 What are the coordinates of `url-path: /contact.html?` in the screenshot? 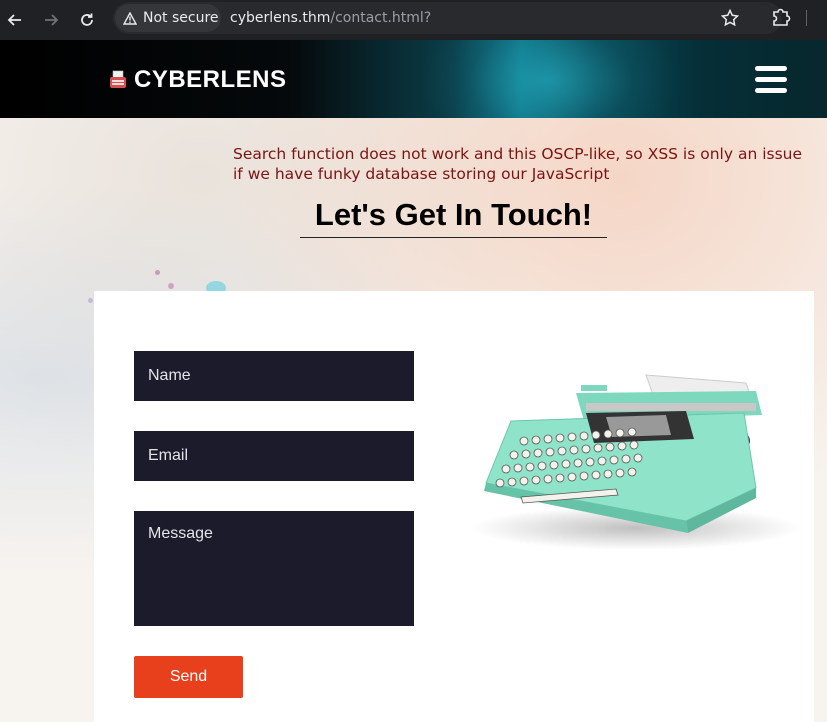 It's located at (381, 18).